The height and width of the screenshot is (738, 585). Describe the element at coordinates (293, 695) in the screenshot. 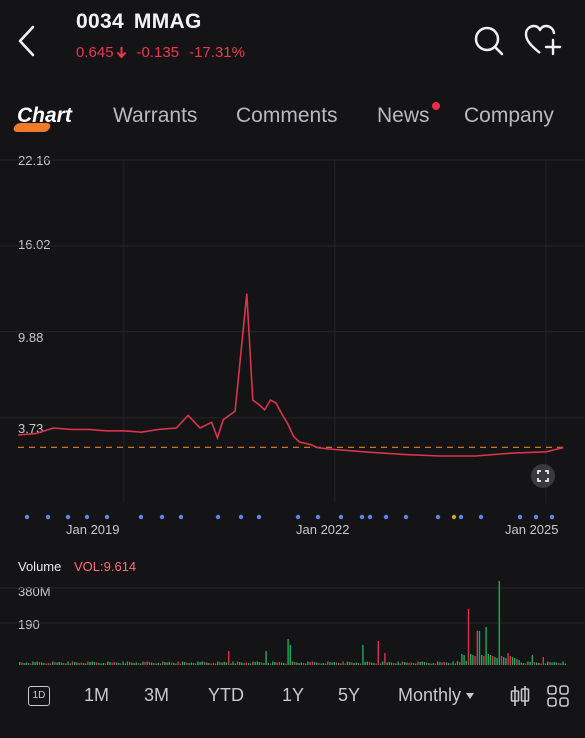

I see `period-1y: 1Y` at that location.